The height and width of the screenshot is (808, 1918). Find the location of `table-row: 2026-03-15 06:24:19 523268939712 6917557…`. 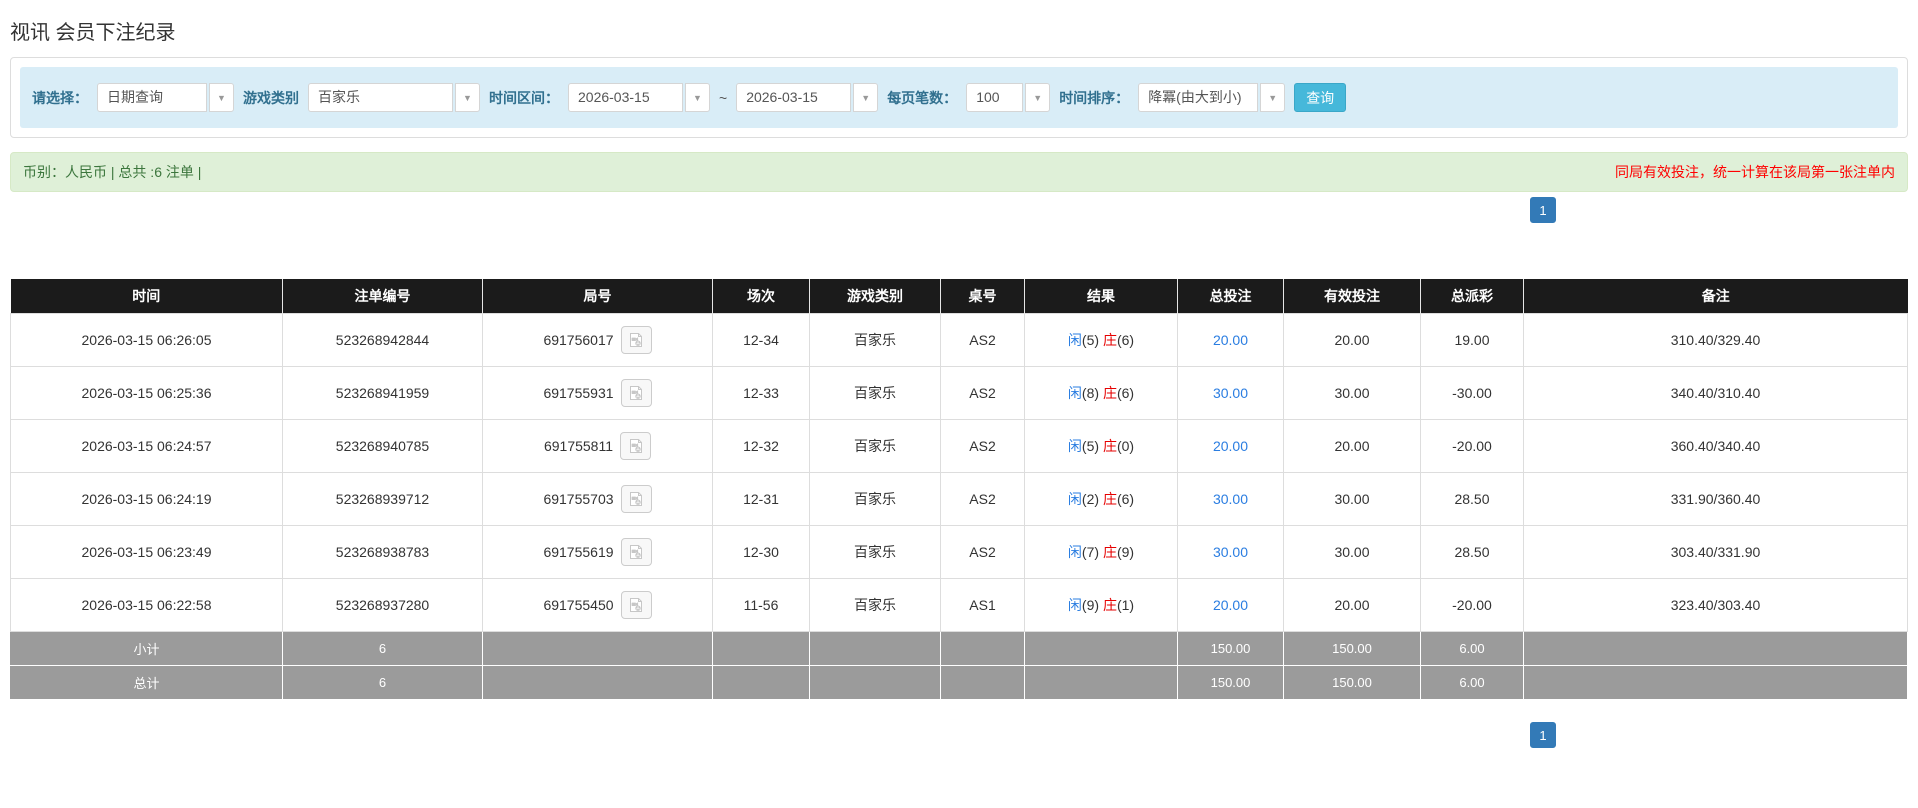

table-row: 2026-03-15 06:24:19 523268939712 6917557… is located at coordinates (959, 499).